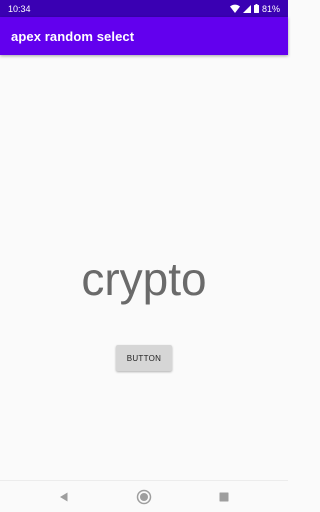  What do you see at coordinates (19, 8) in the screenshot?
I see `status-time: 10:34` at bounding box center [19, 8].